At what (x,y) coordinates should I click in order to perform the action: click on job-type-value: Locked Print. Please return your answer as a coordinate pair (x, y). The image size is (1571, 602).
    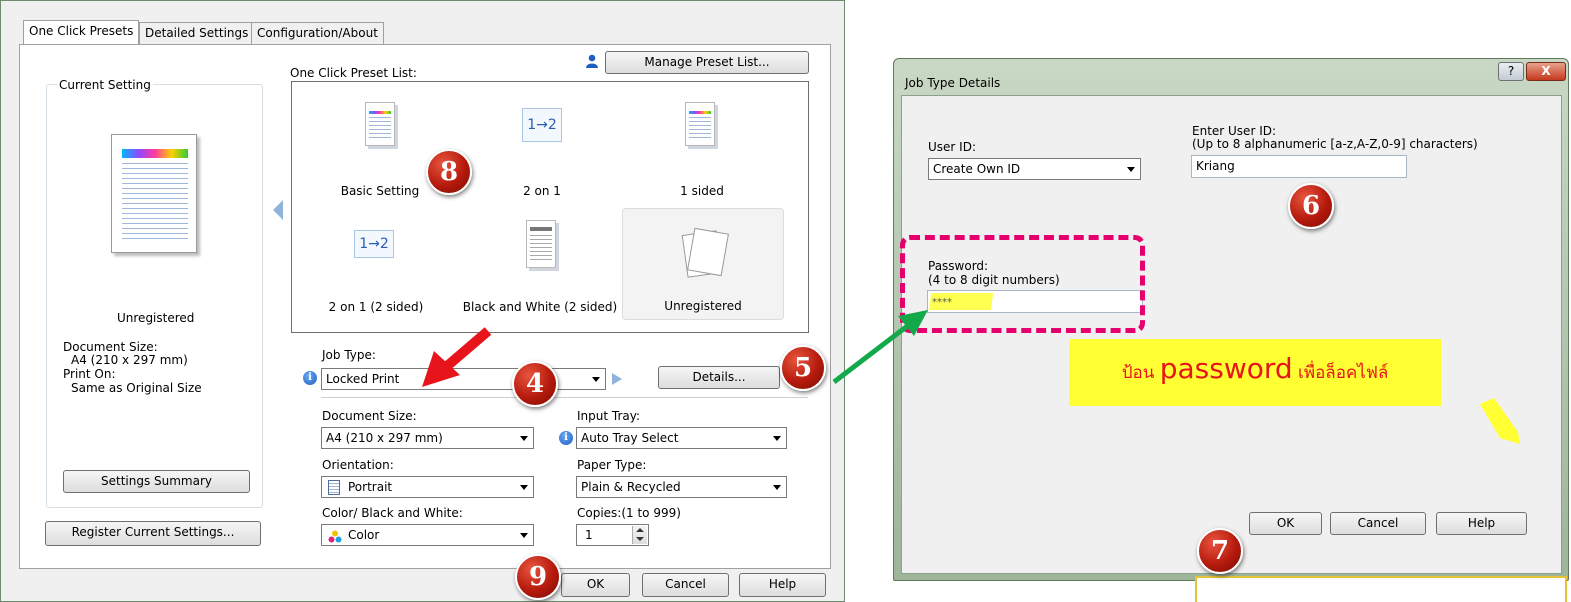
    Looking at the image, I should click on (363, 379).